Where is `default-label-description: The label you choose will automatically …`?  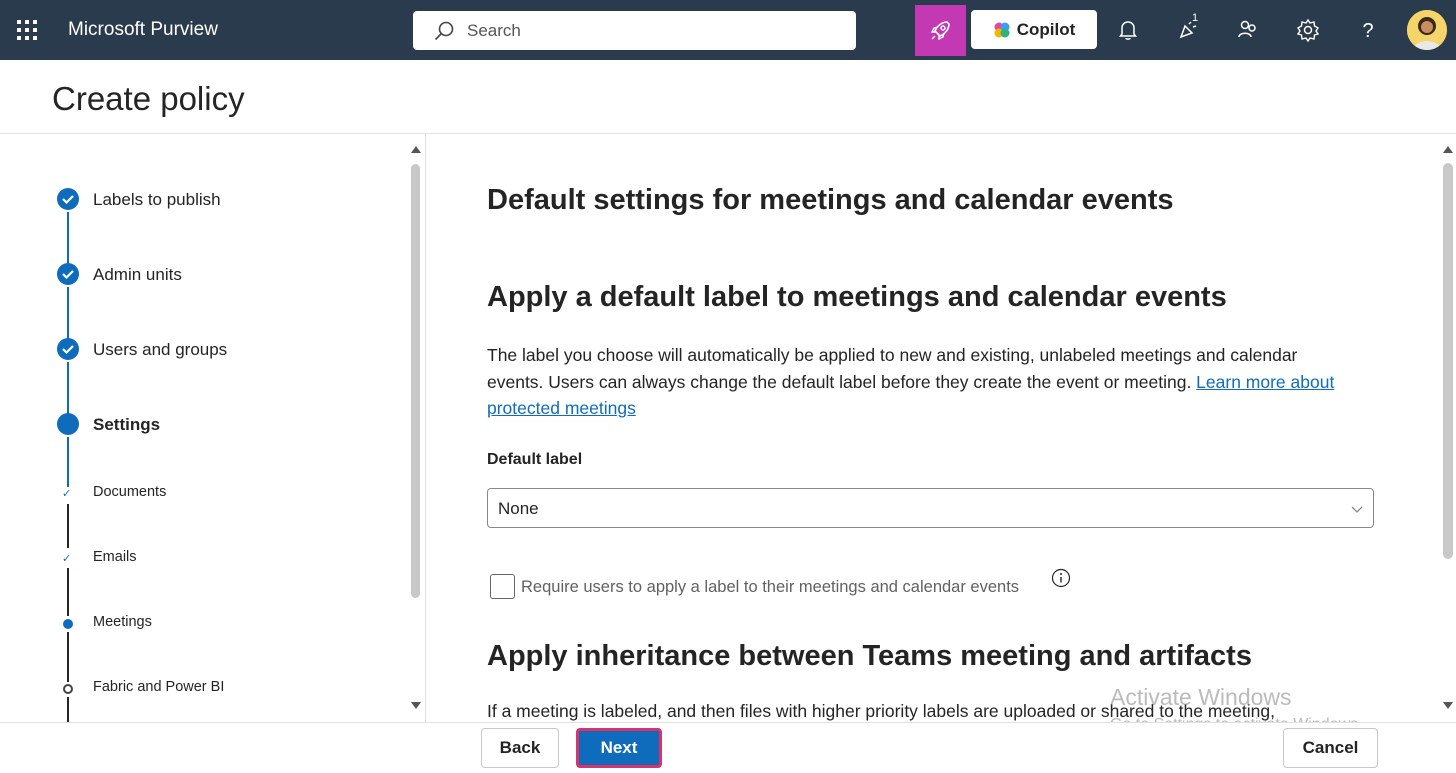
default-label-description: The label you choose will automatically … is located at coordinates (912, 382).